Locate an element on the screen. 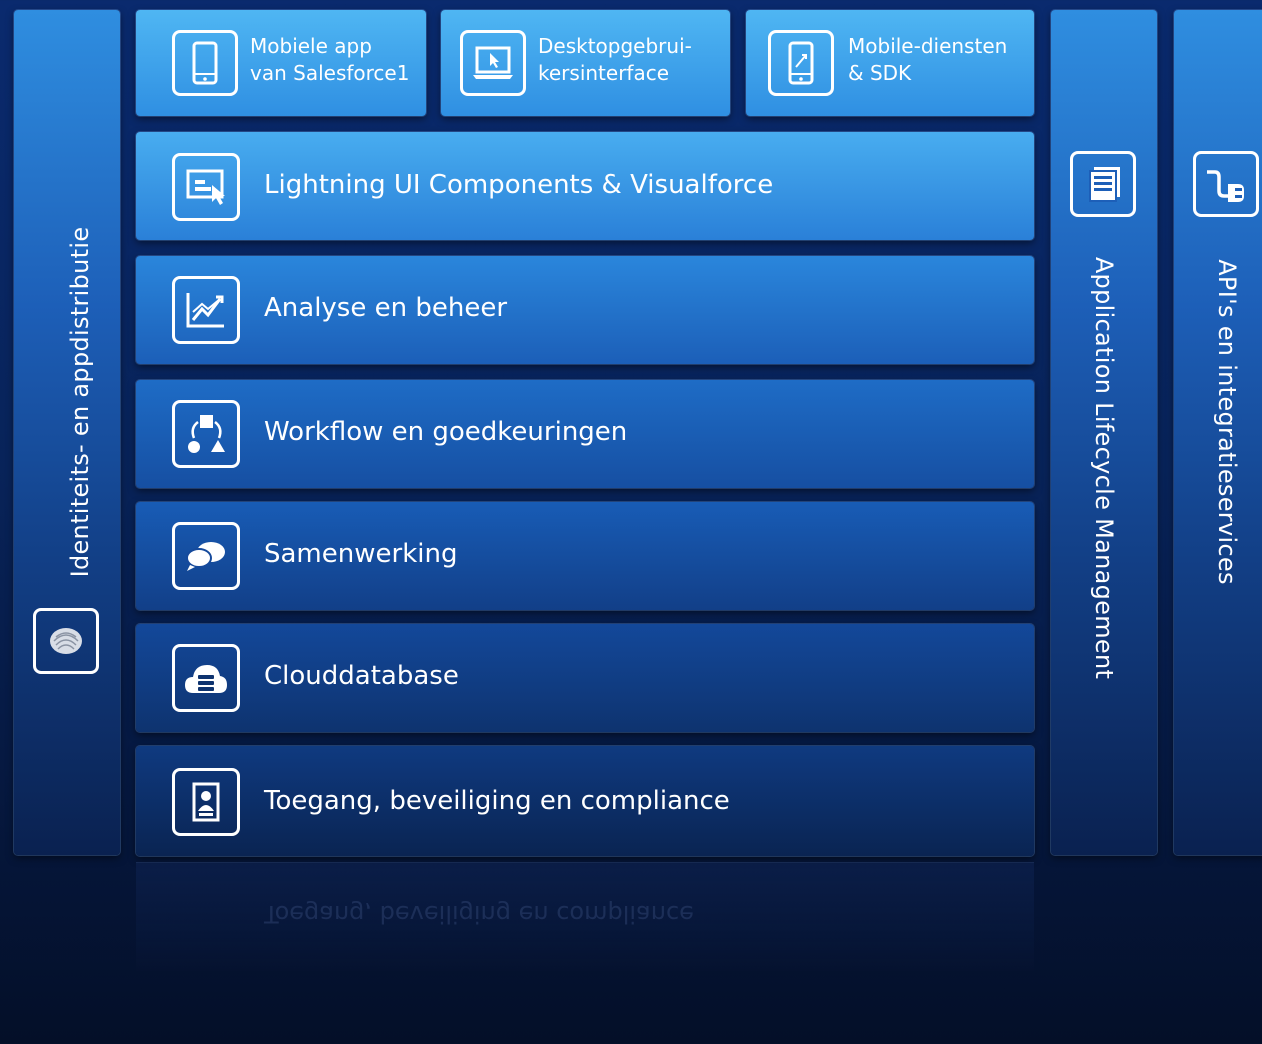 This screenshot has width=1262, height=1044. workflow-icon is located at coordinates (206, 434).